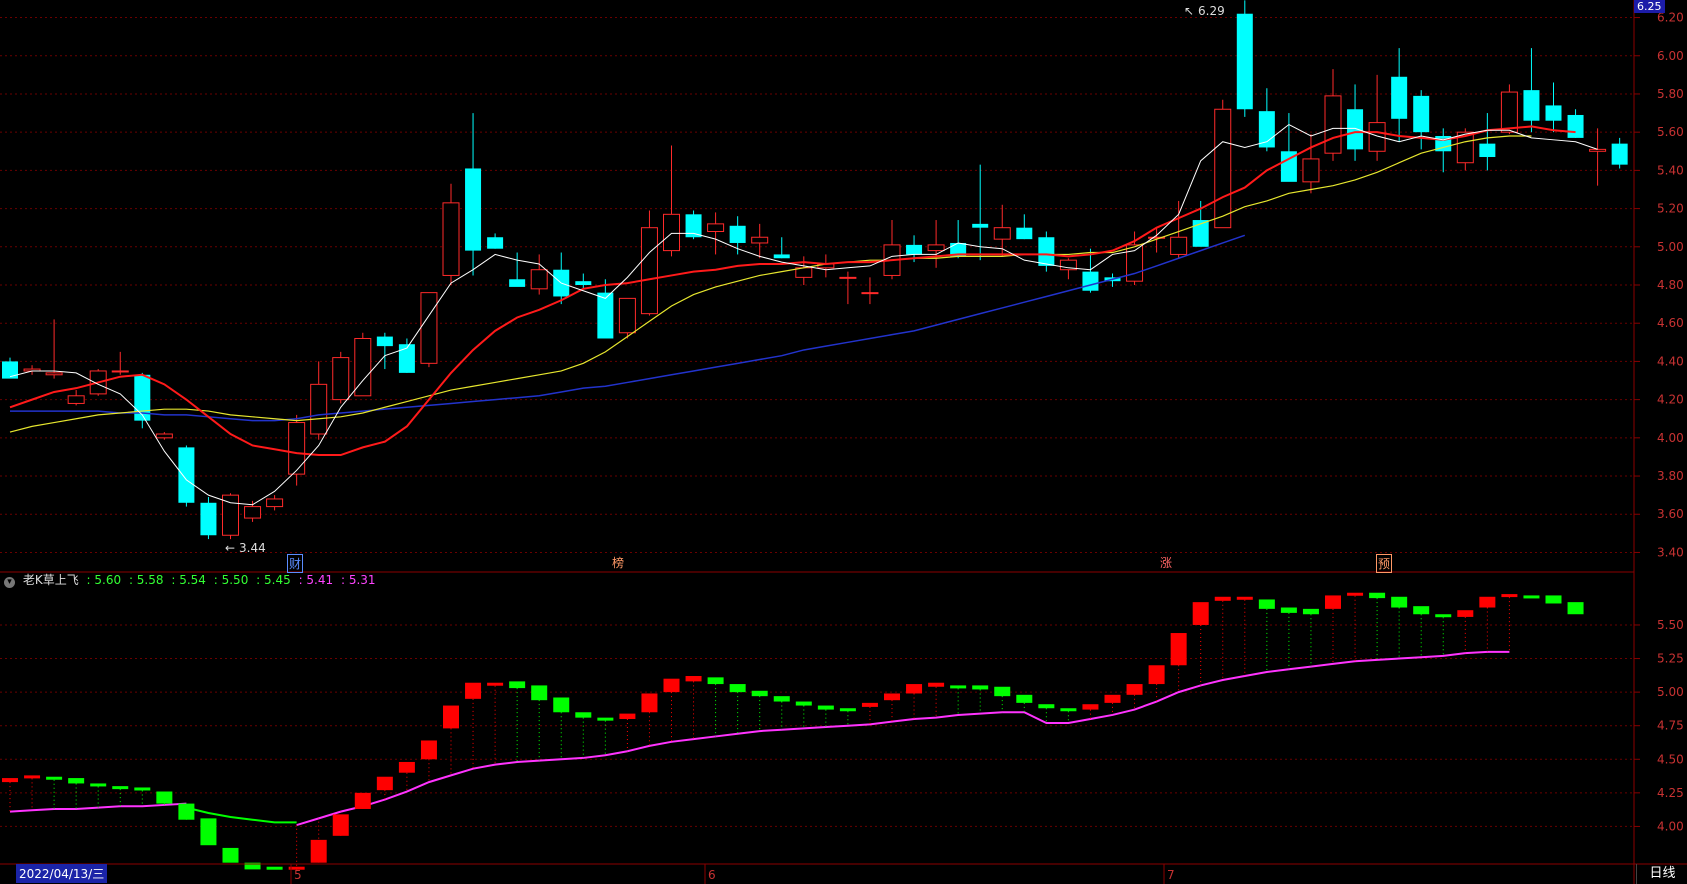  What do you see at coordinates (188, 580) in the screenshot?
I see `indicator-value: : 5.54` at bounding box center [188, 580].